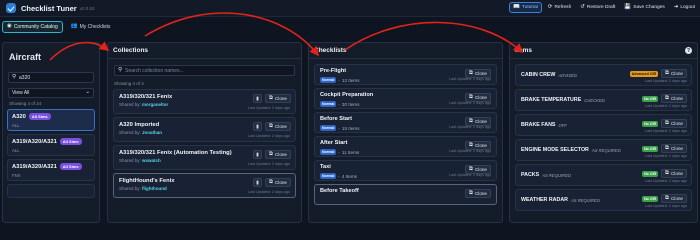 This screenshot has width=700, height=240. What do you see at coordinates (51, 170) in the screenshot?
I see `aircraft-item: A319/A320/A321 All Sims FNX` at bounding box center [51, 170].